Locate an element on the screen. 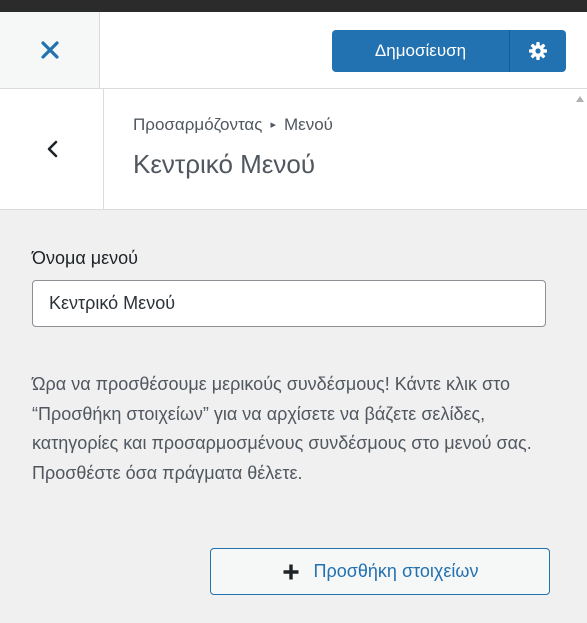 The height and width of the screenshot is (623, 587). close-button is located at coordinates (50, 50).